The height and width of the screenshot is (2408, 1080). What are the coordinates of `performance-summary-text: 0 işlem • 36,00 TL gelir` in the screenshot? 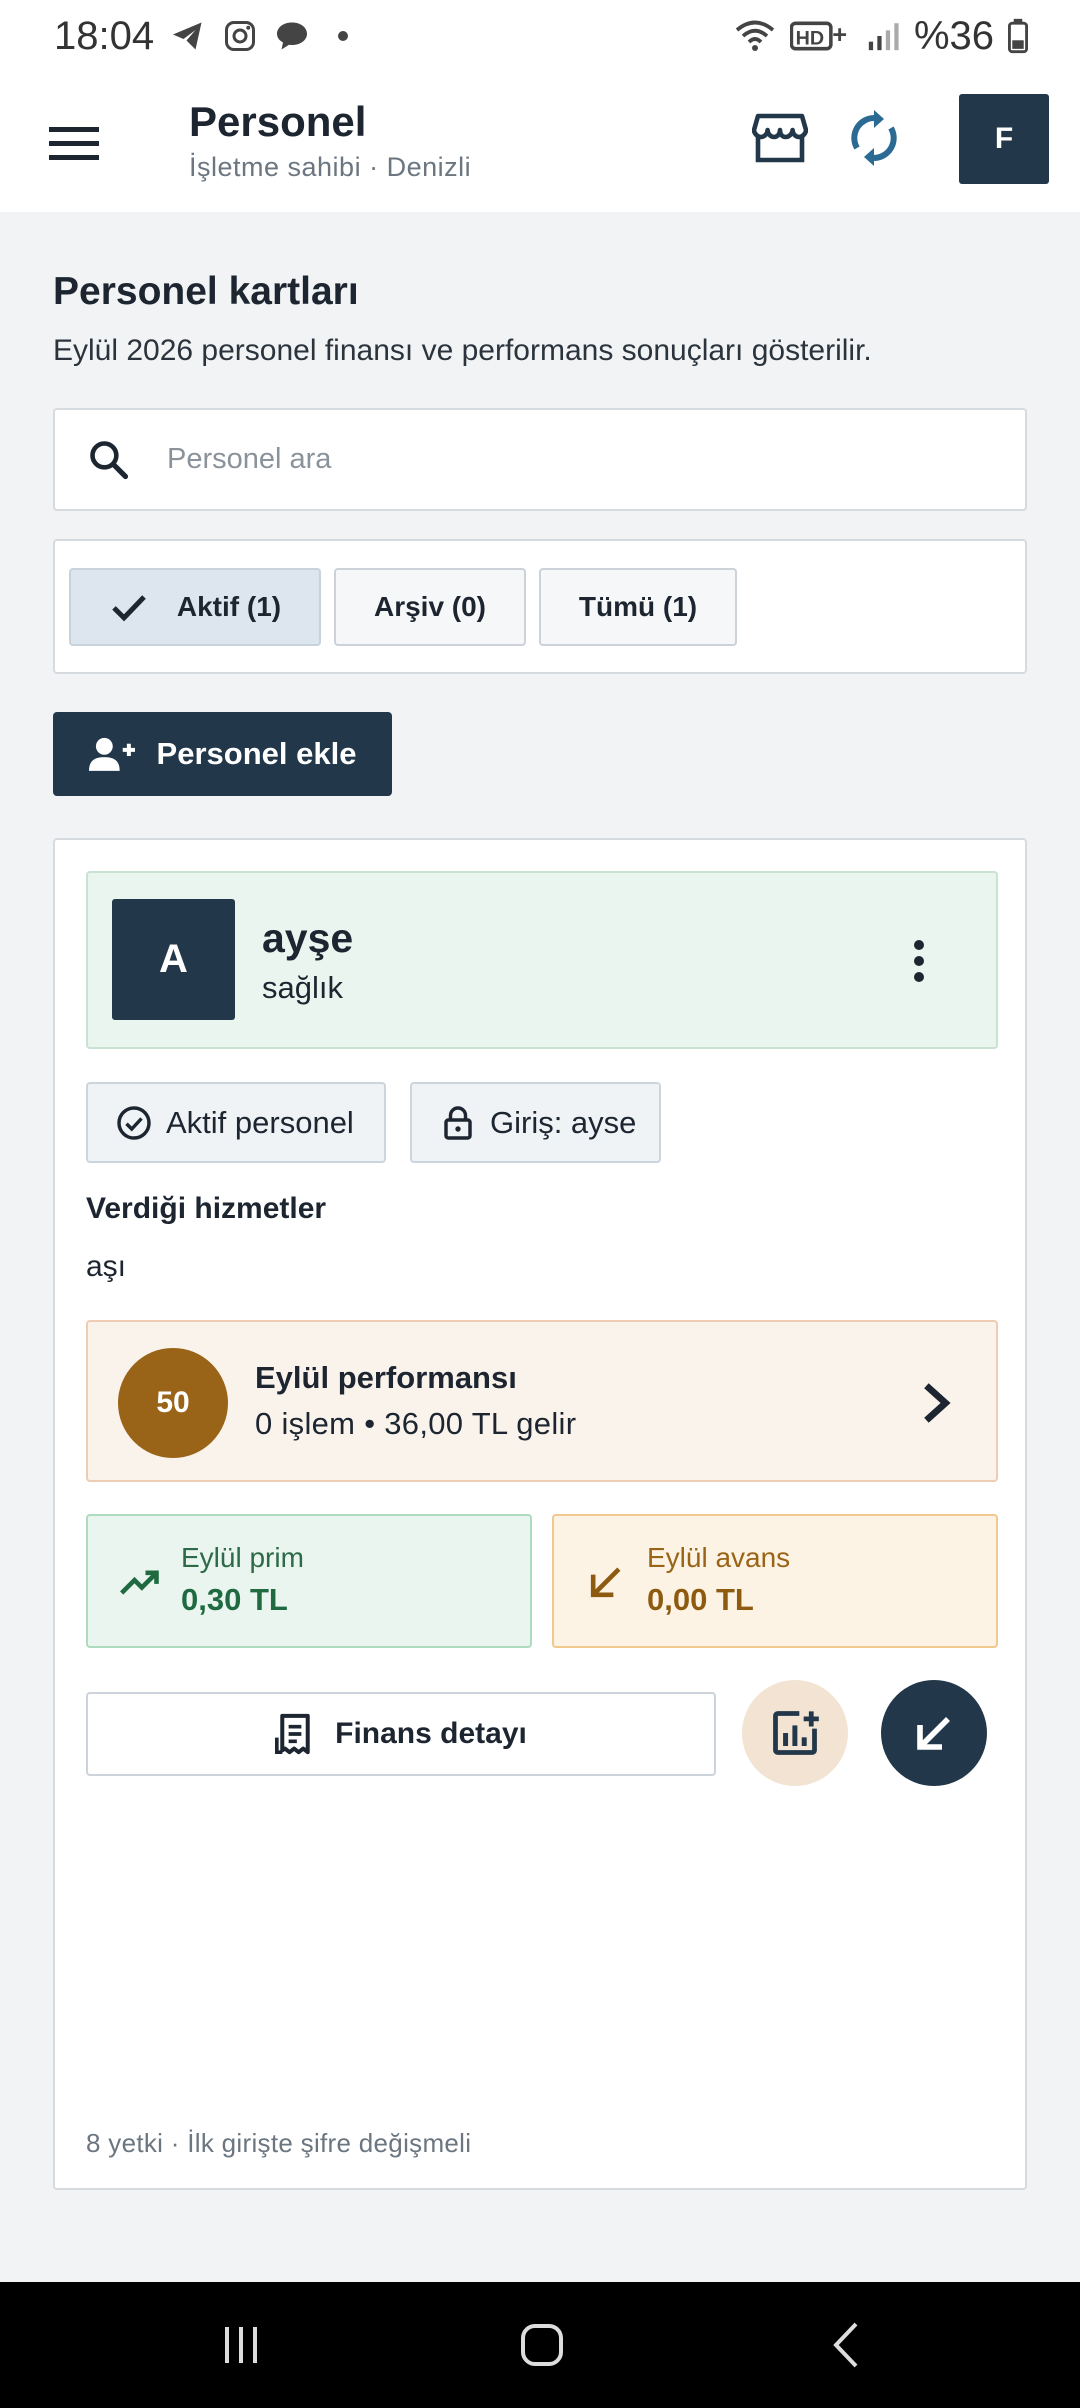 It's located at (416, 1423).